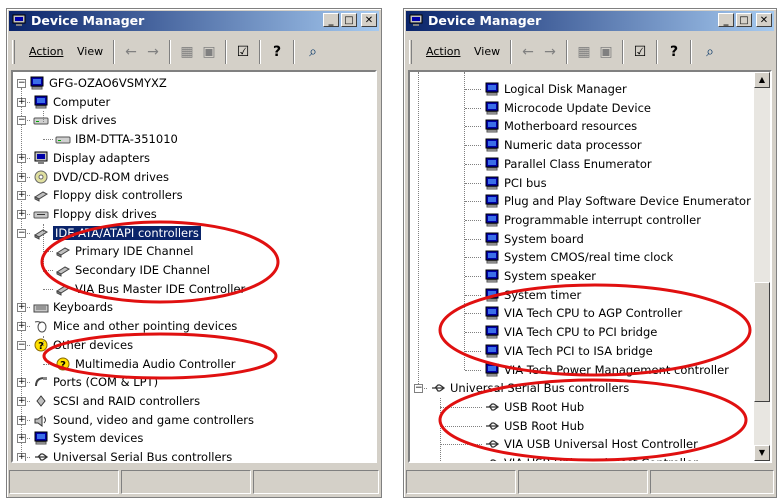  What do you see at coordinates (515, 183) in the screenshot?
I see `tree-item: PCI bus` at bounding box center [515, 183].